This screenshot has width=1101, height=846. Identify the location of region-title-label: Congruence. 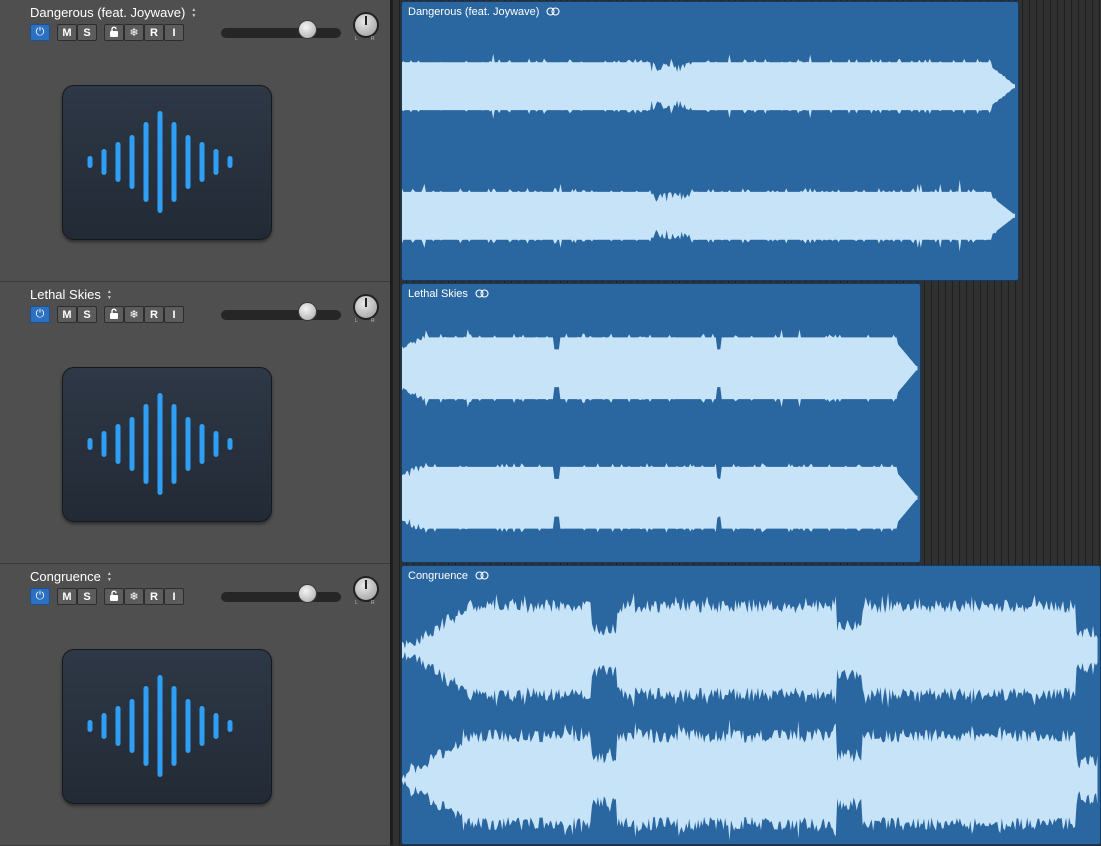
(438, 576).